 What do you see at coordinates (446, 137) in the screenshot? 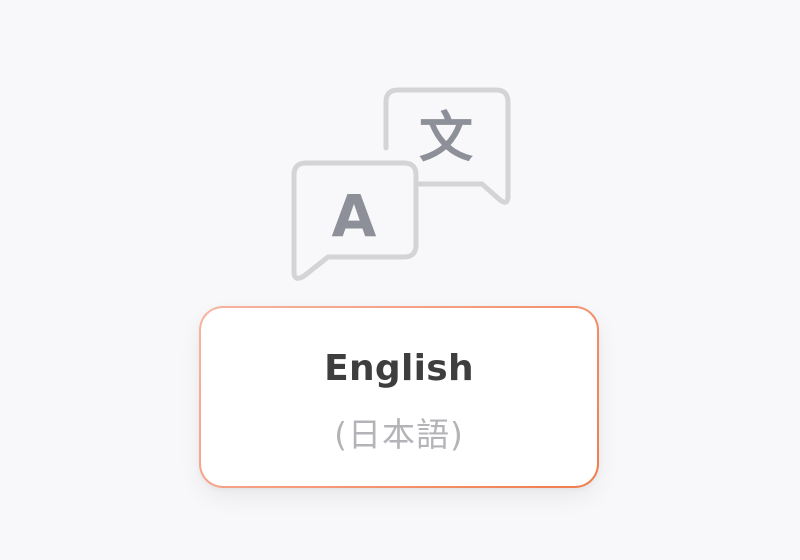
I see `cjk-glyph: 文` at bounding box center [446, 137].